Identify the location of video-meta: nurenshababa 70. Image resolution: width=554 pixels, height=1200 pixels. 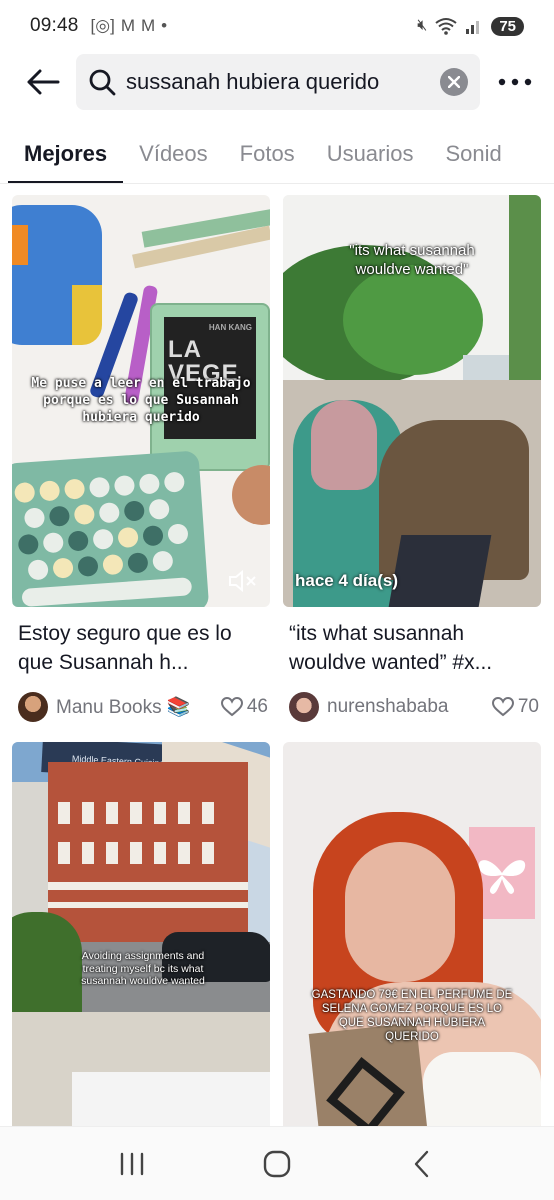
(412, 707).